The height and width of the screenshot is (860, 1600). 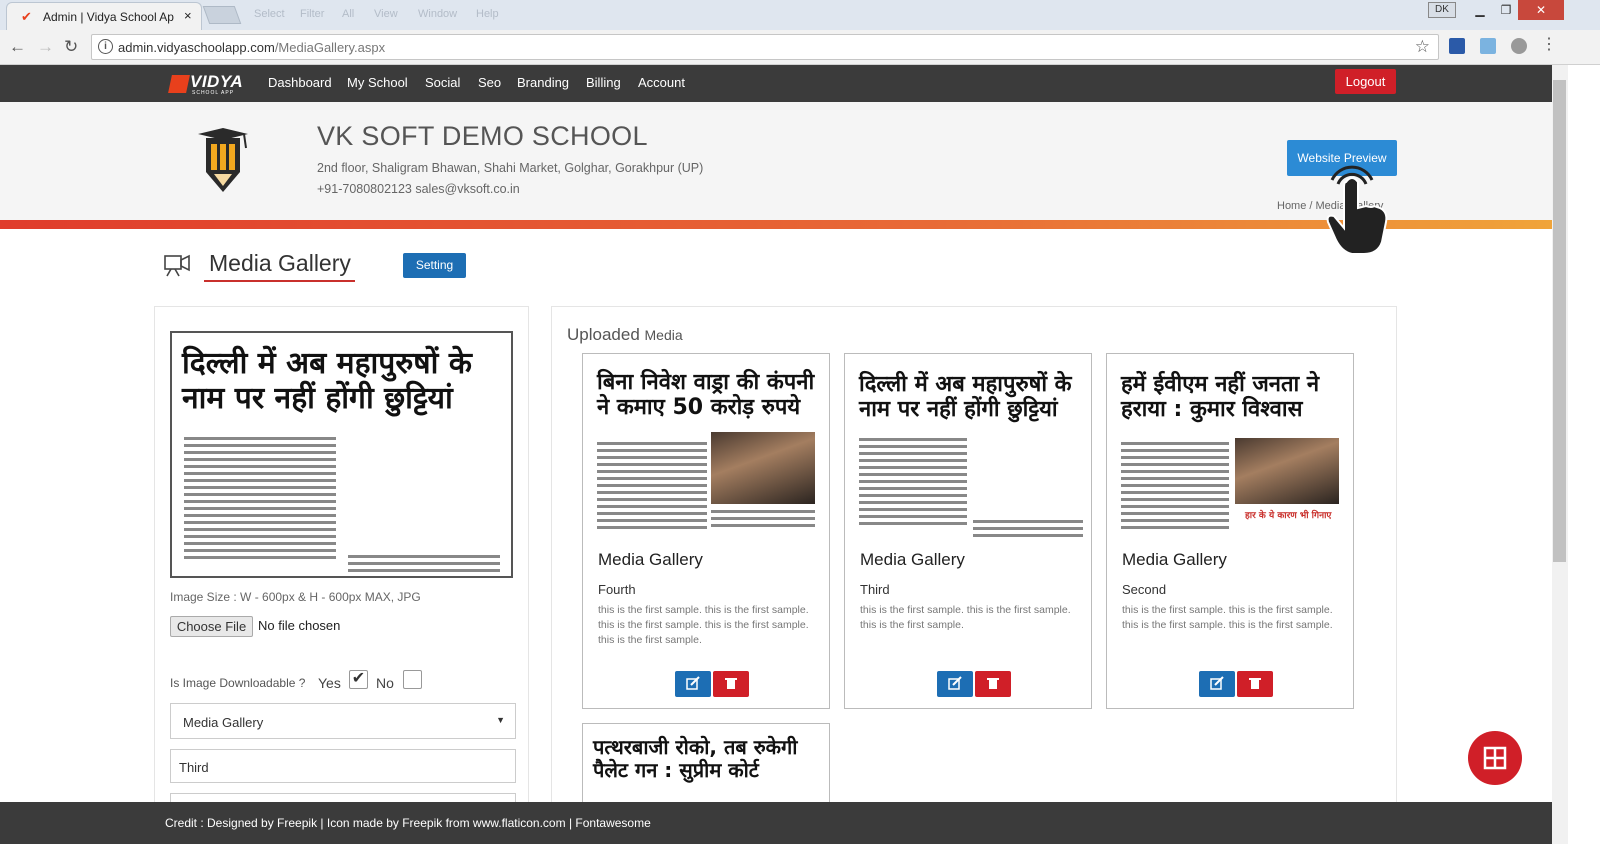 I want to click on card-subtitle: Second, so click(x=1144, y=589).